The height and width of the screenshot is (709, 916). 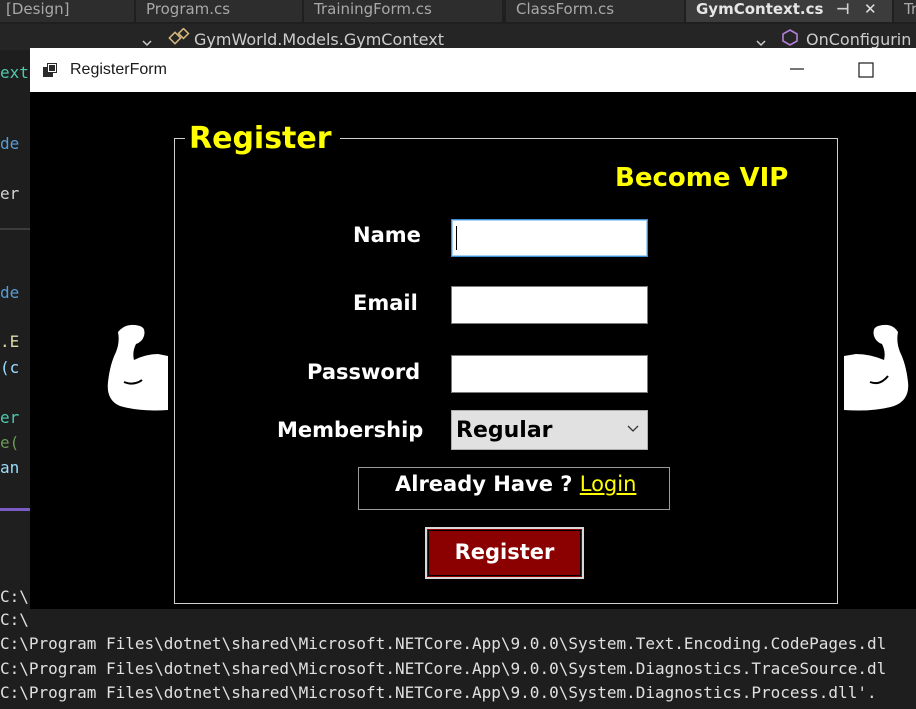 I want to click on already-have-text: Already Have ? Login, so click(x=516, y=484).